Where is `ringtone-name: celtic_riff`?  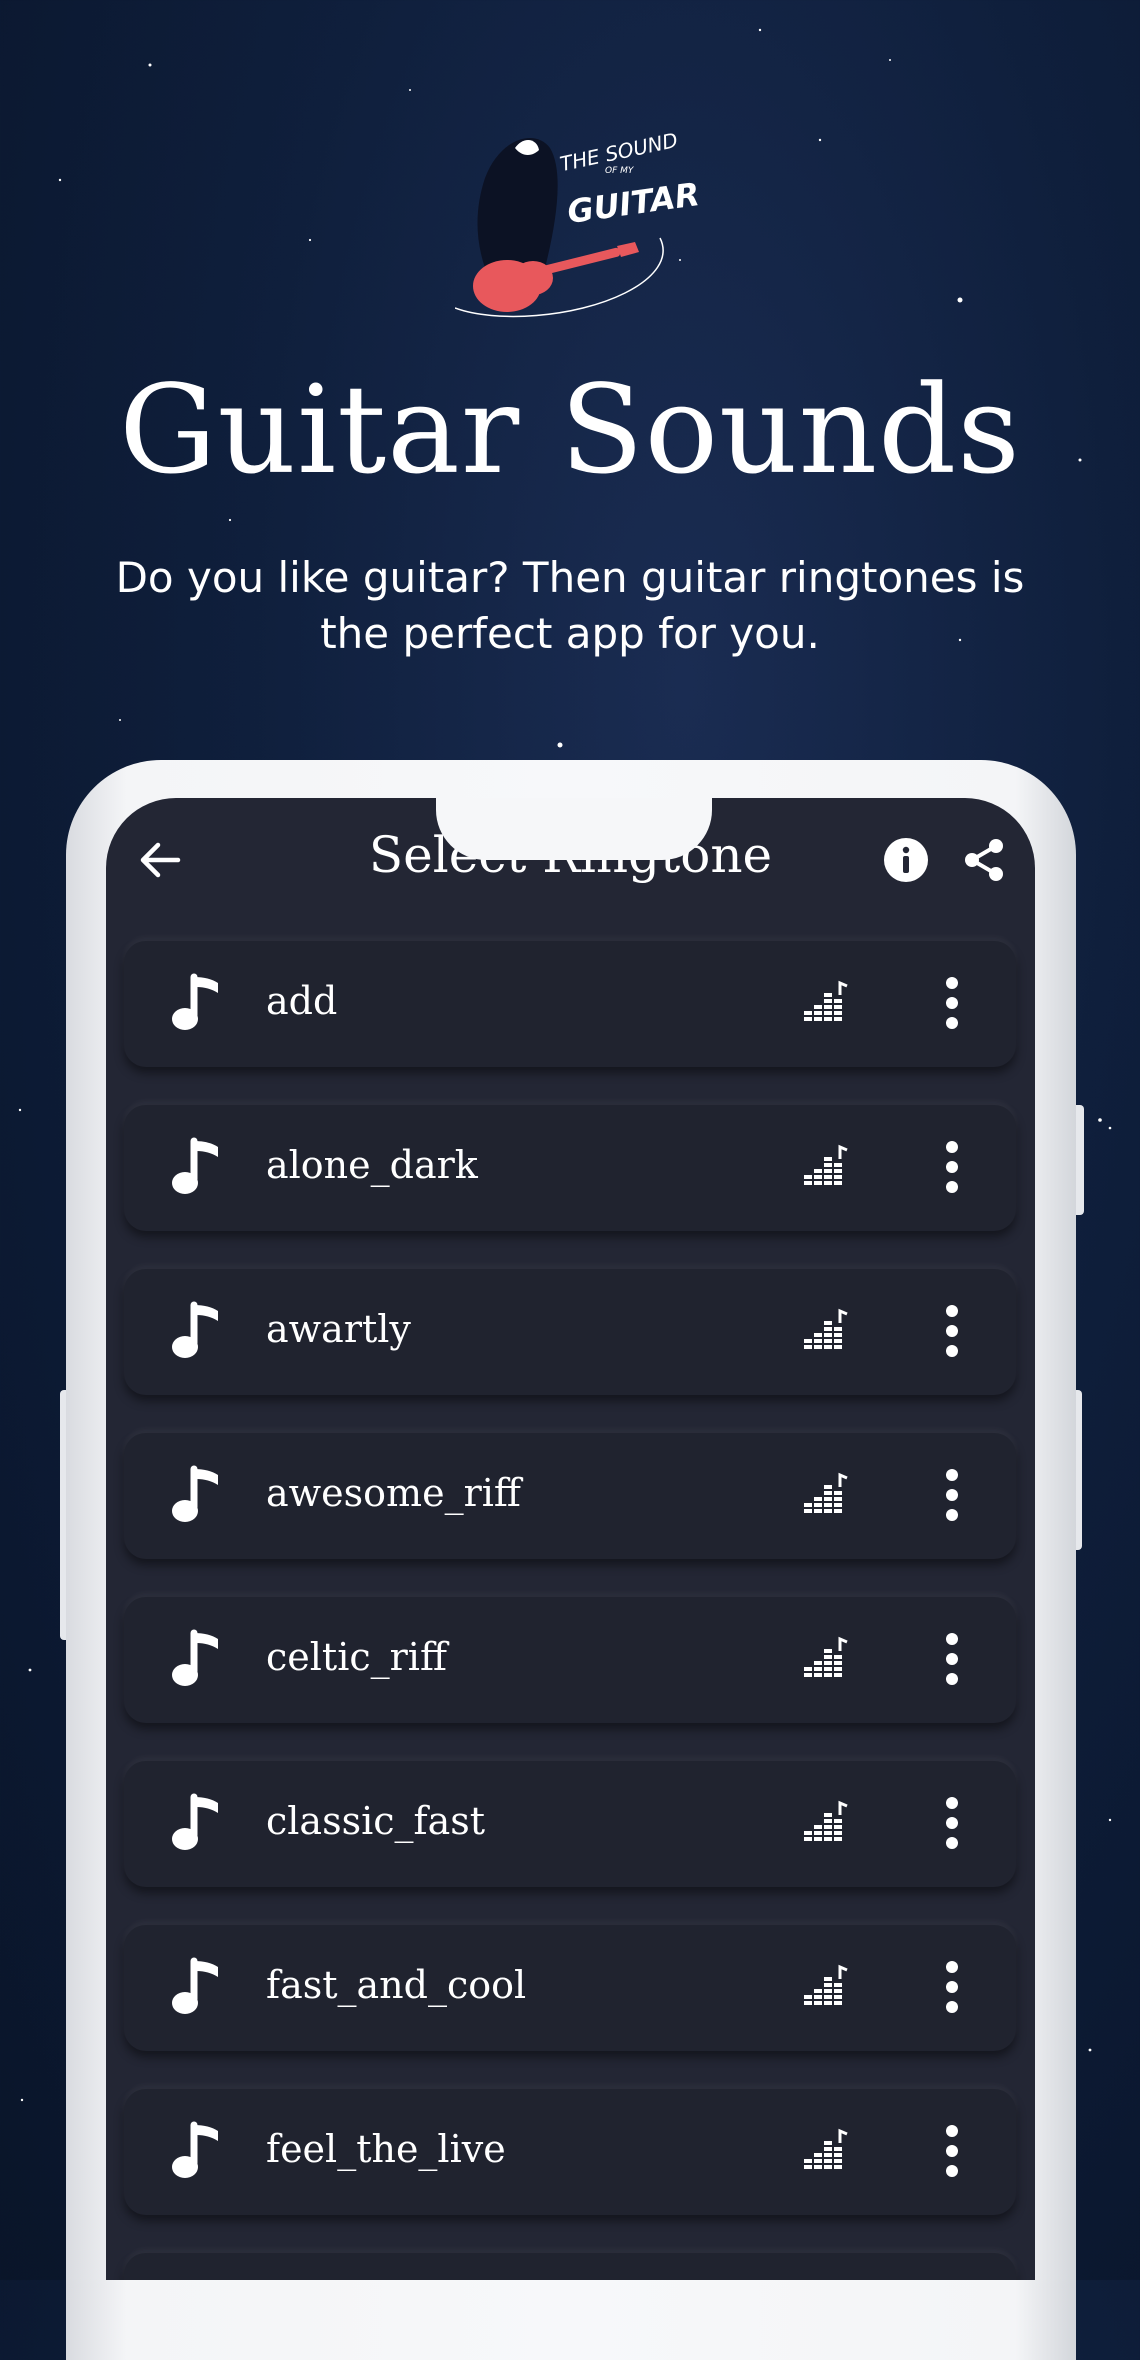 ringtone-name: celtic_riff is located at coordinates (356, 1657).